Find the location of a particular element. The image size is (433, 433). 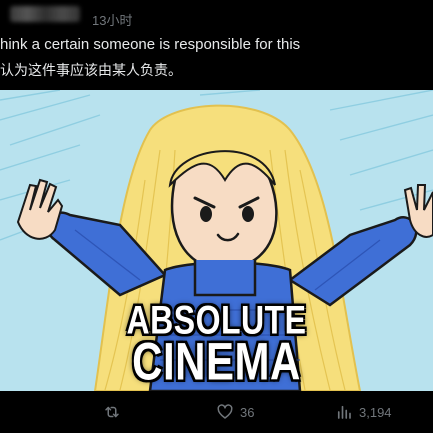

retweet-icon is located at coordinates (112, 412).